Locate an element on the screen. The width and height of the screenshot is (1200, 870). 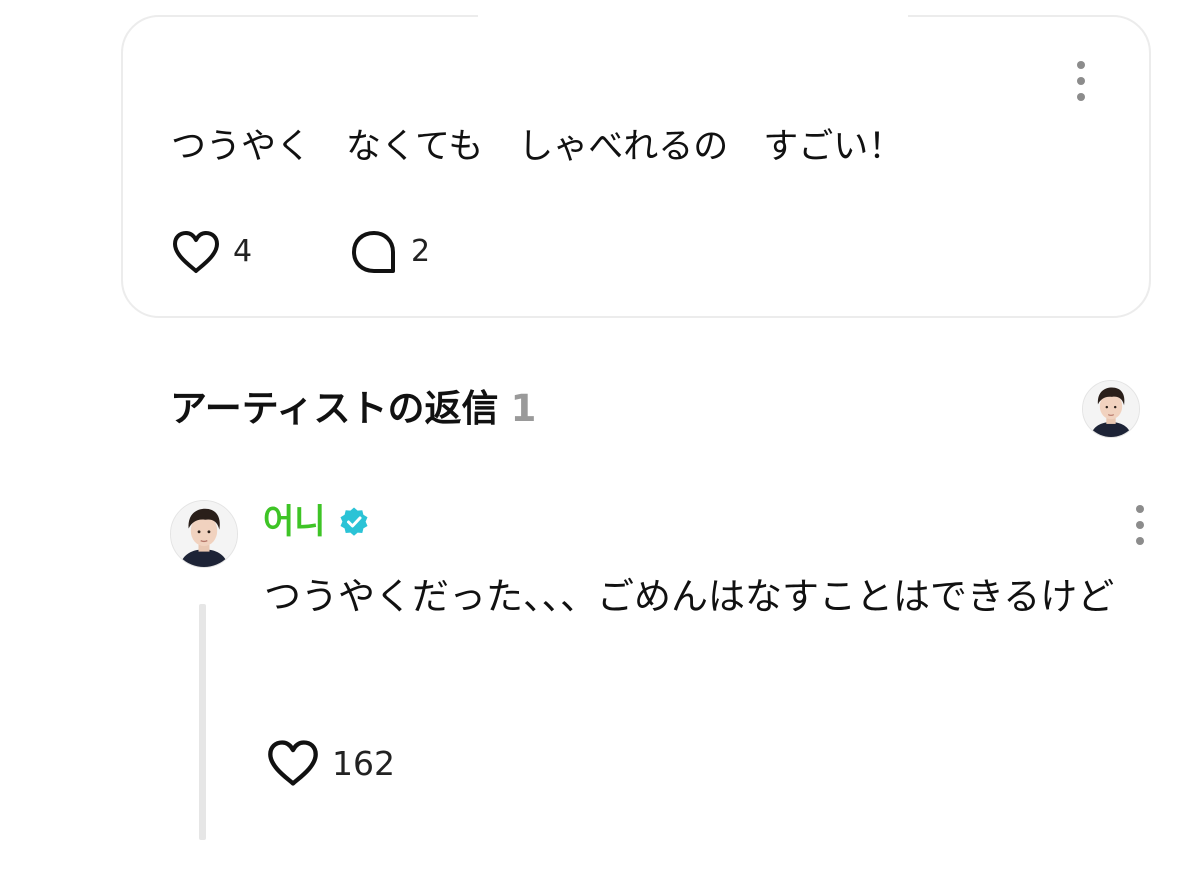
reply-author-name: 어니 is located at coordinates (294, 522).